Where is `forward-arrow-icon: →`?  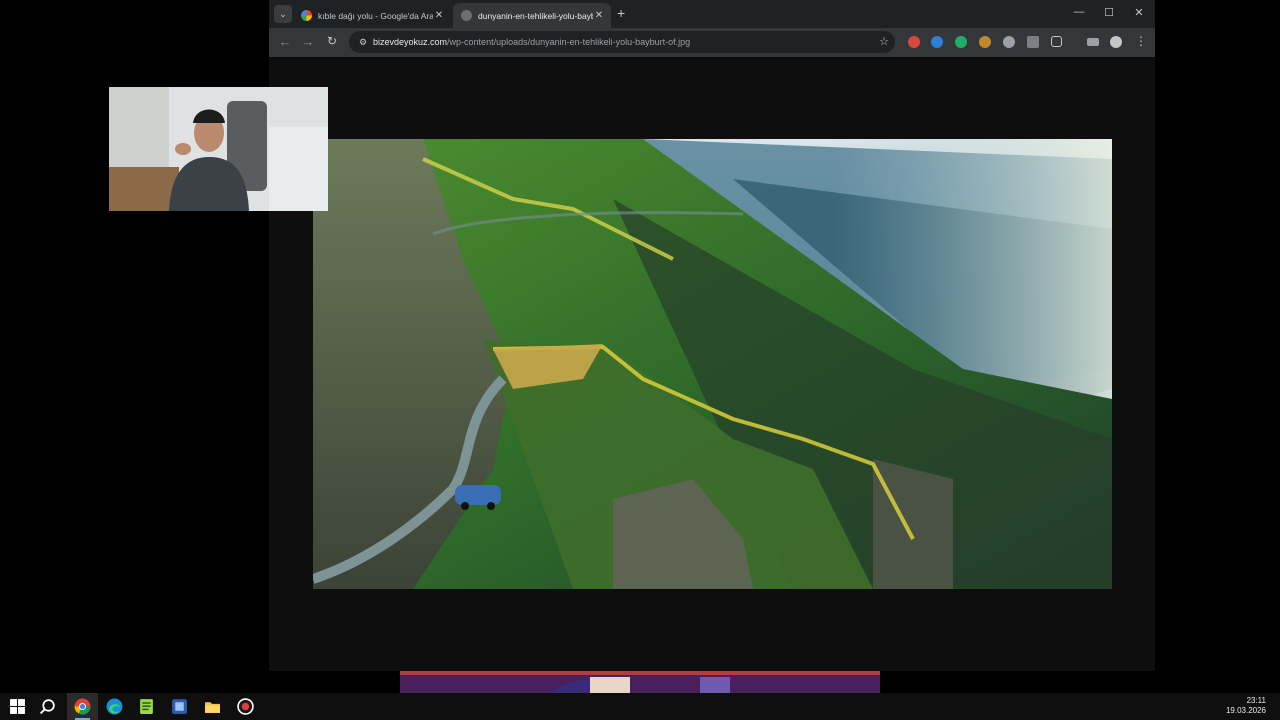 forward-arrow-icon: → is located at coordinates (308, 41).